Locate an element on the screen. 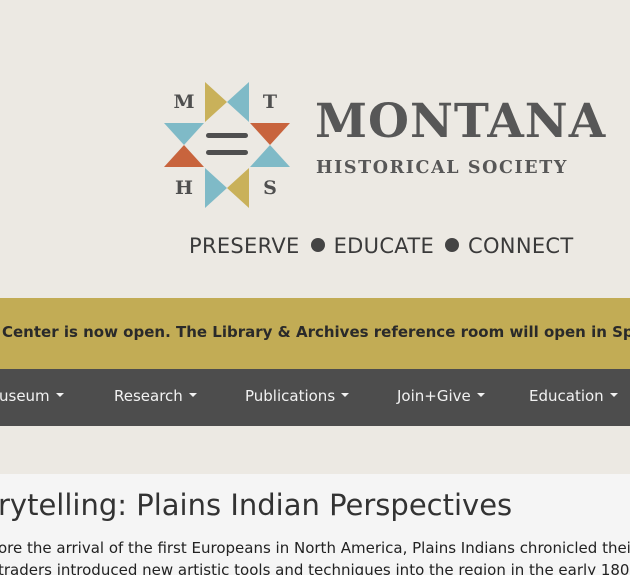 The image size is (630, 575). logo-left-bottom-triangle is located at coordinates (184, 156).